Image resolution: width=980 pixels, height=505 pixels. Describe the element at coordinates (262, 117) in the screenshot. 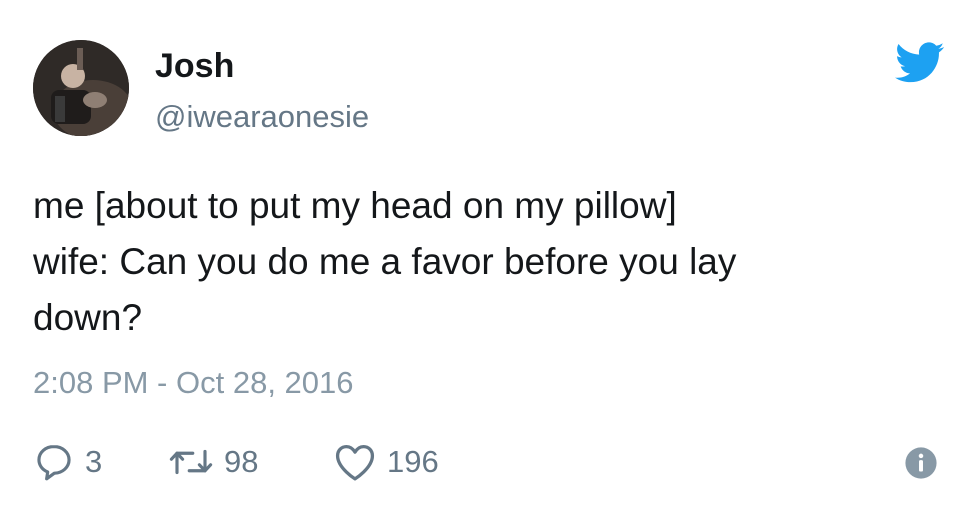

I see `author-handle: @iwearaonesie` at that location.